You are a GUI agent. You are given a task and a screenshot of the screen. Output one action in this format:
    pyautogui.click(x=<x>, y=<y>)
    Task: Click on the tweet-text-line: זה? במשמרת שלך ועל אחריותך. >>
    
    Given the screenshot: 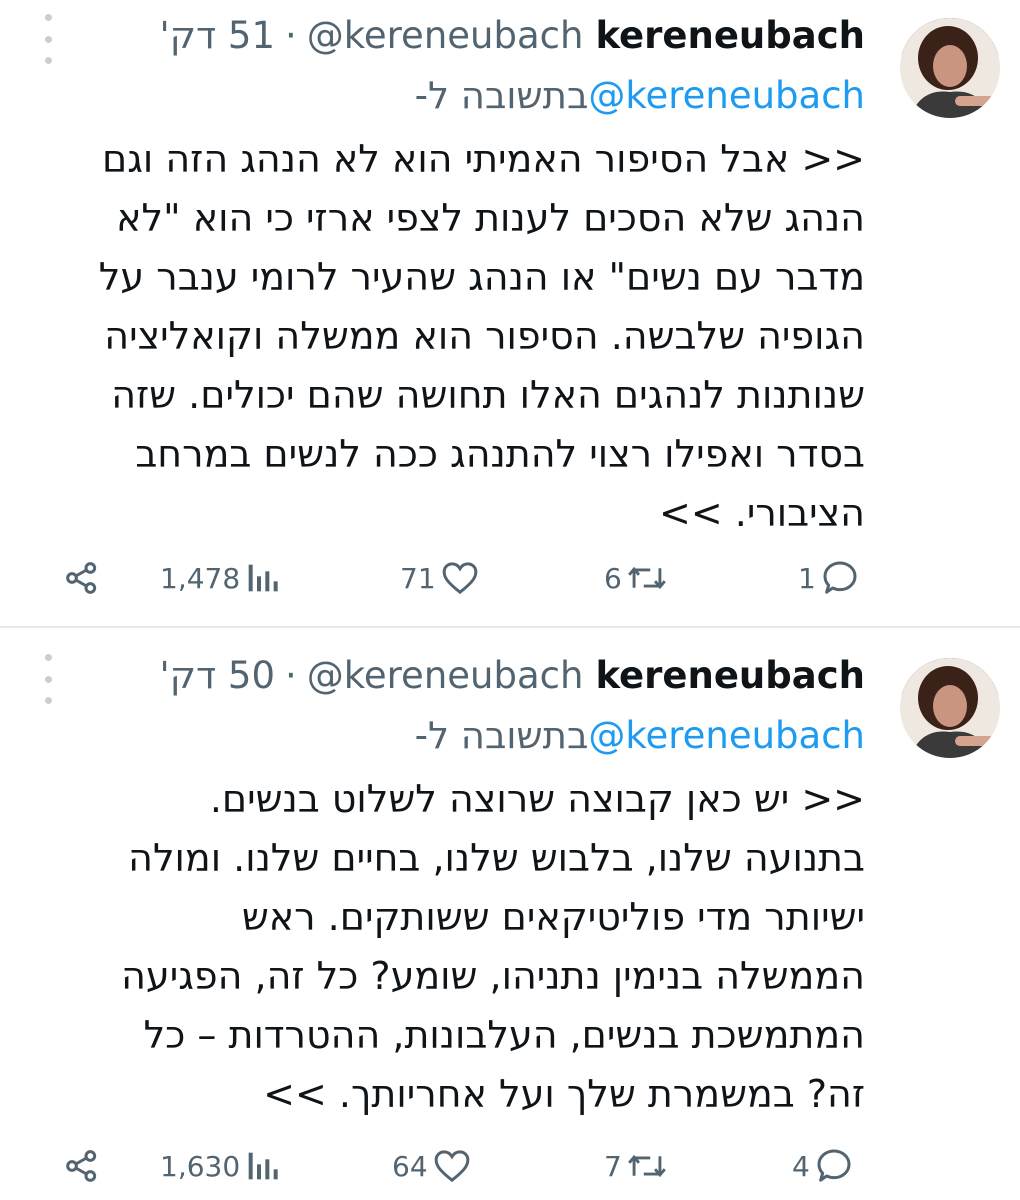 What is the action you would take?
    pyautogui.click(x=564, y=1094)
    